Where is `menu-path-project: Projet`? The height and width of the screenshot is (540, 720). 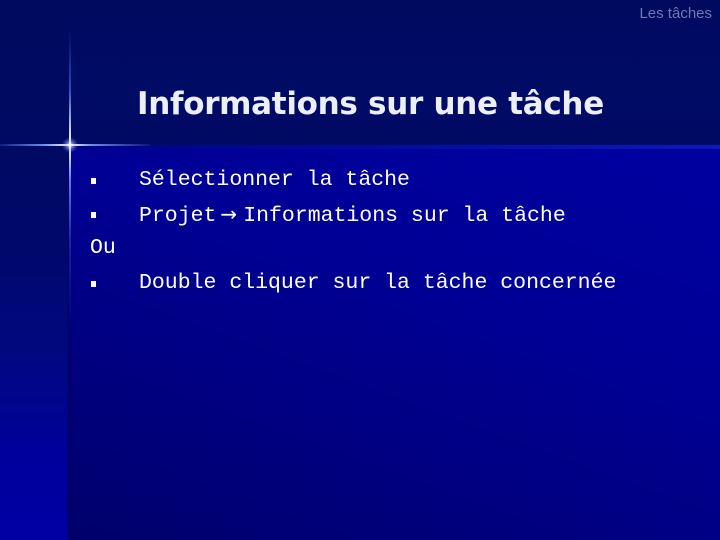 menu-path-project: Projet is located at coordinates (178, 216).